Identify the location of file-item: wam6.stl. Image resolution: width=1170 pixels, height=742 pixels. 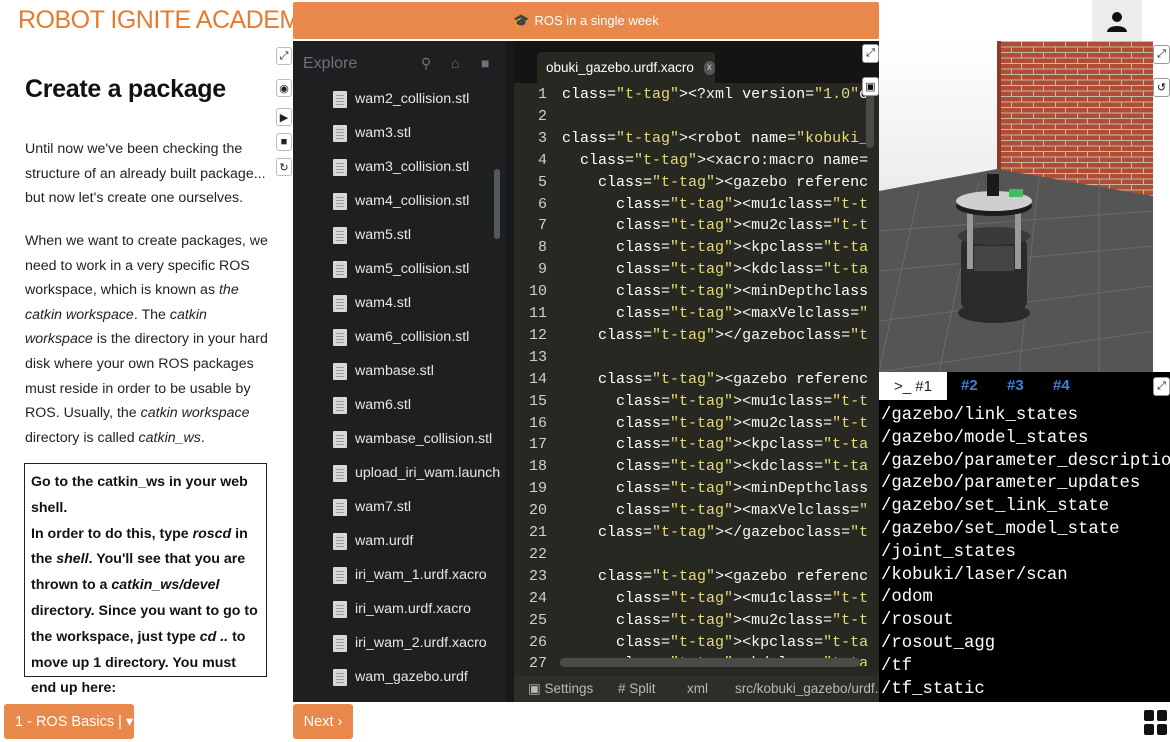
(372, 405).